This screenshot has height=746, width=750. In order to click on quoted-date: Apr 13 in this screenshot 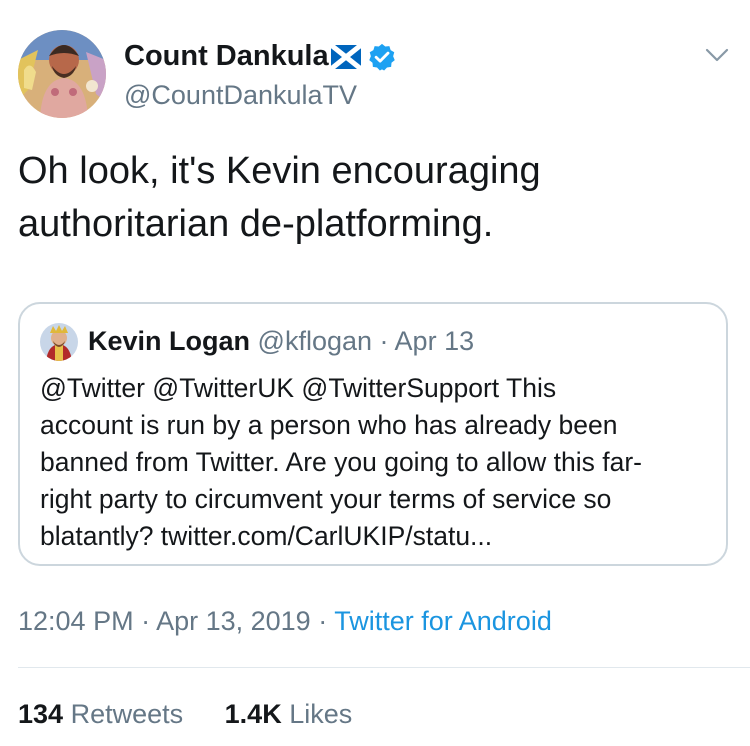, I will do `click(435, 341)`.